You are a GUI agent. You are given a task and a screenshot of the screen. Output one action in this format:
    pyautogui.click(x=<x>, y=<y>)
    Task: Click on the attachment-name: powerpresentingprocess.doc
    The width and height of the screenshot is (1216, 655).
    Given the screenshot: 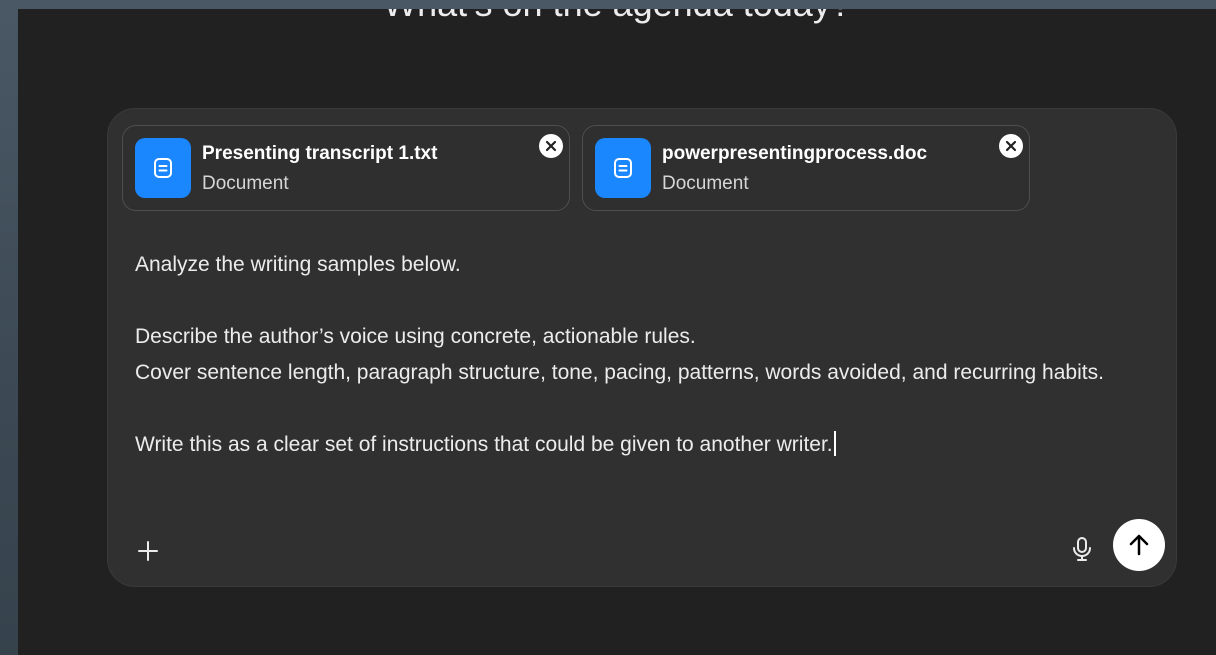 What is the action you would take?
    pyautogui.click(x=795, y=153)
    